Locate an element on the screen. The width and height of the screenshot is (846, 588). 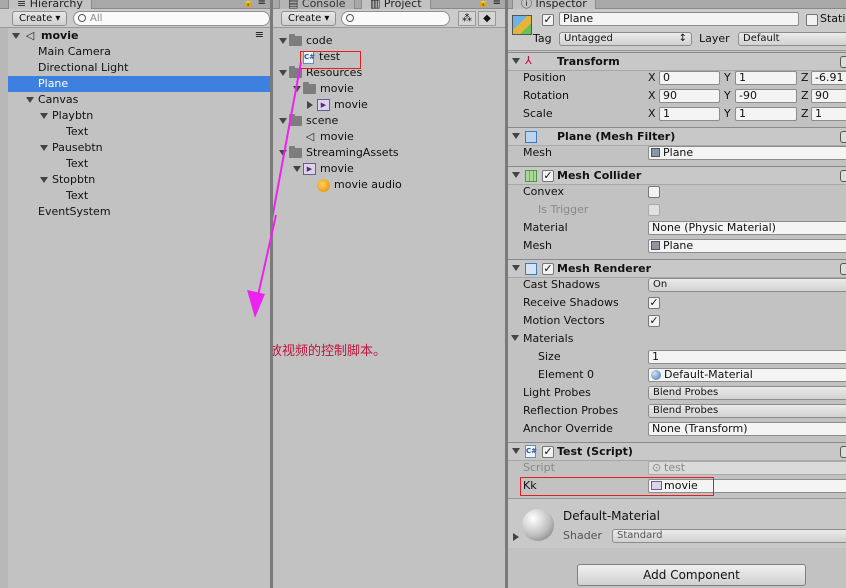
add-component-button: Add Component is located at coordinates (691, 575).